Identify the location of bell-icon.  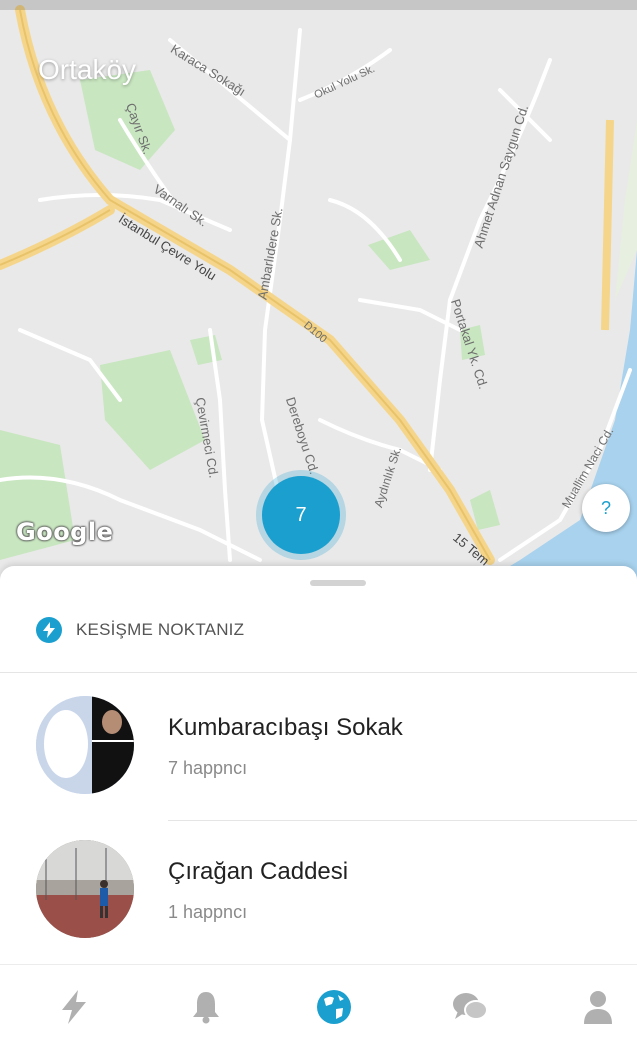
(206, 1008).